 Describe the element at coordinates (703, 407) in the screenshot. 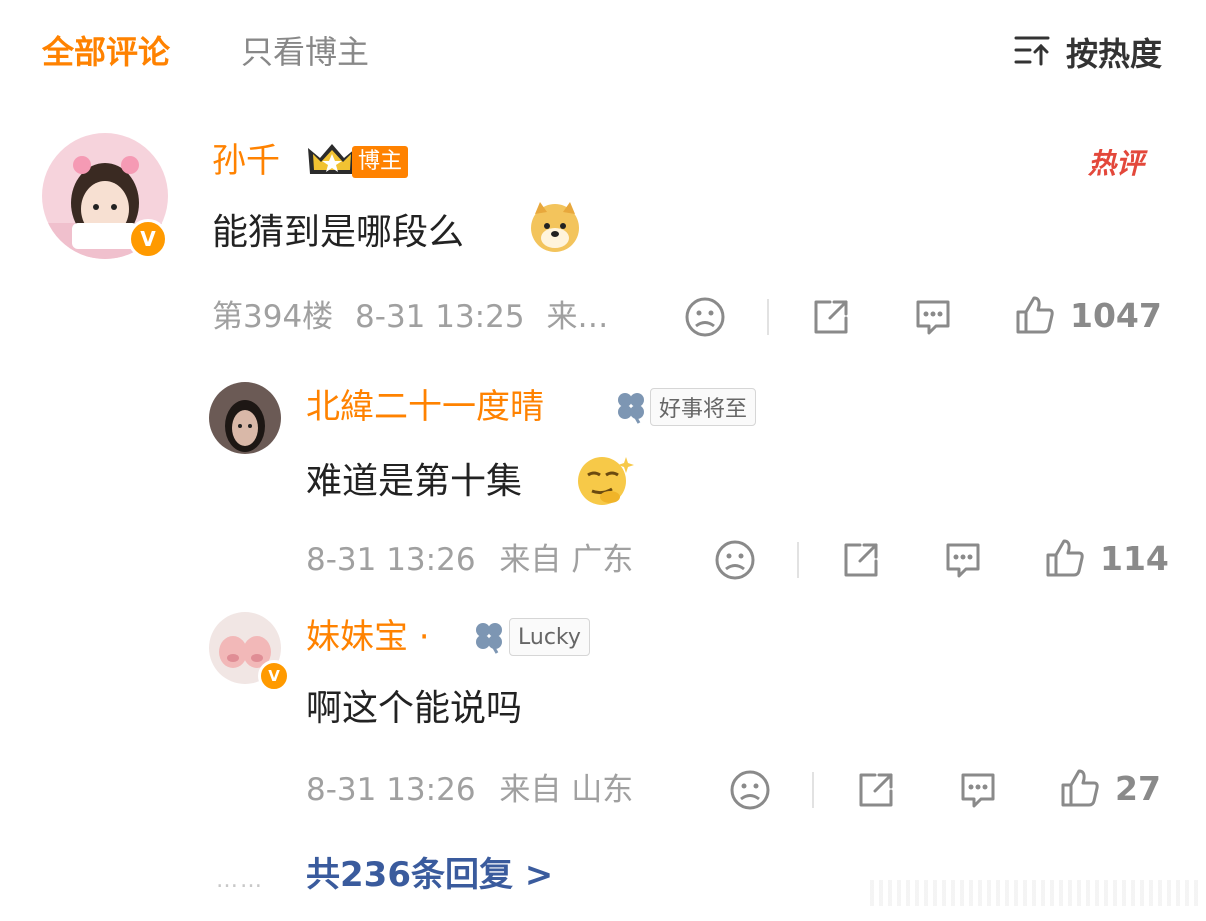

I see `member-badge: 好事将至` at that location.